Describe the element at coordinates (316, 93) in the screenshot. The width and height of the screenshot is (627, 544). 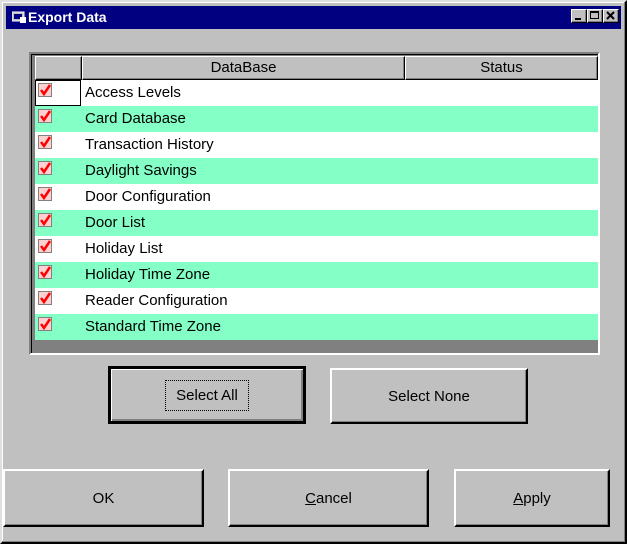
I see `table-row: Access Levels` at that location.